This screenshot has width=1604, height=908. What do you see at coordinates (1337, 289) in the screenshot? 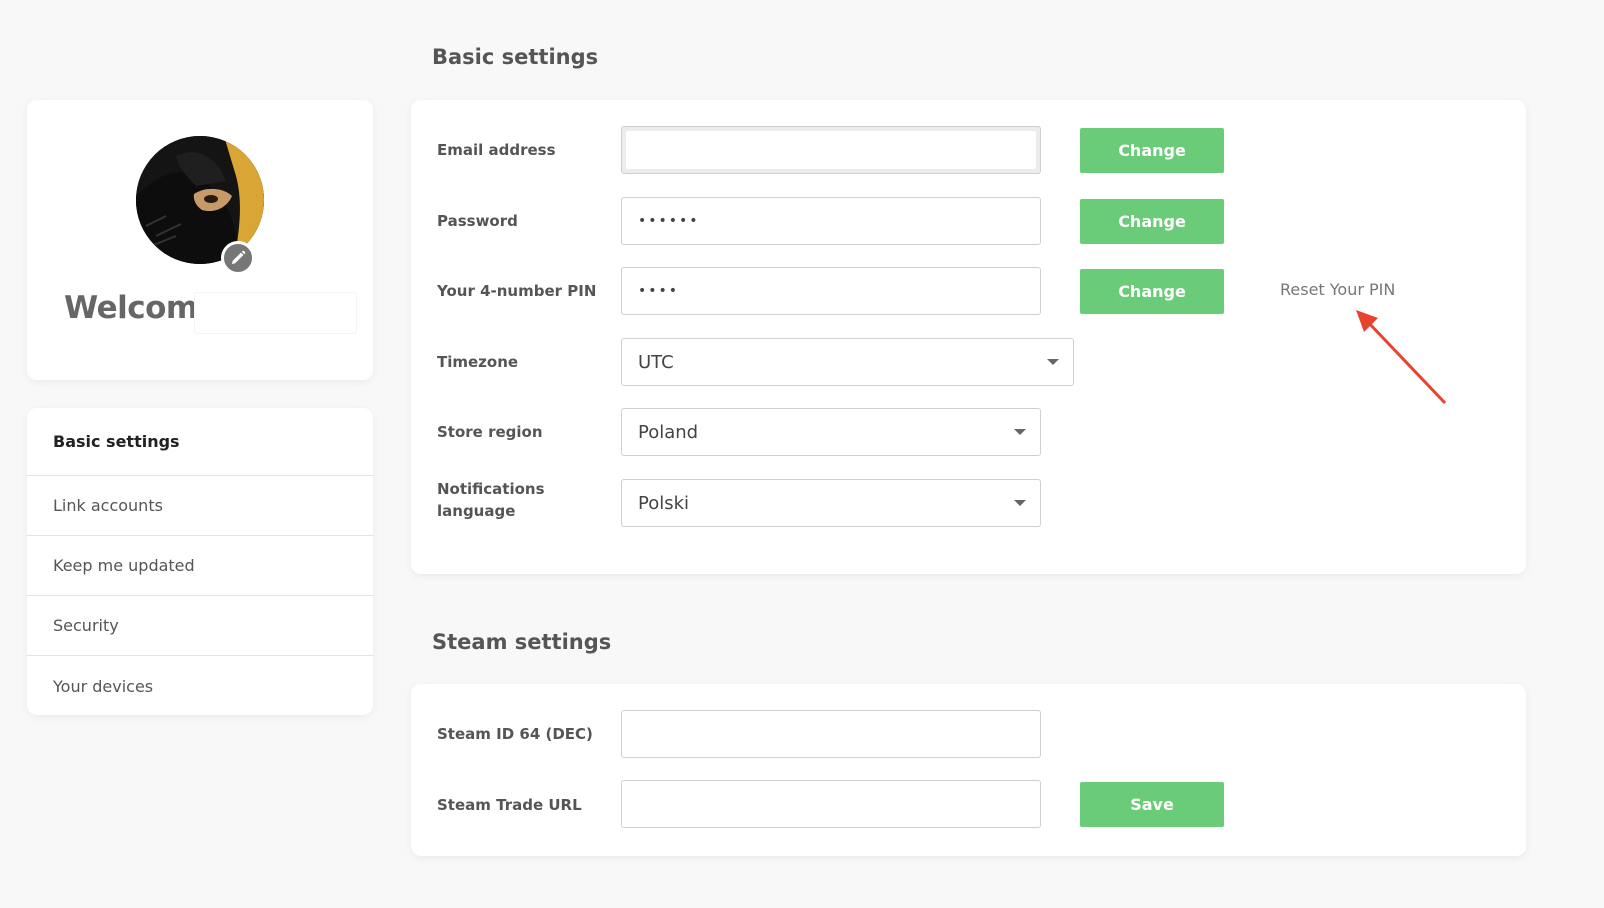
I see `reset-pin-link: Reset Your PIN` at bounding box center [1337, 289].